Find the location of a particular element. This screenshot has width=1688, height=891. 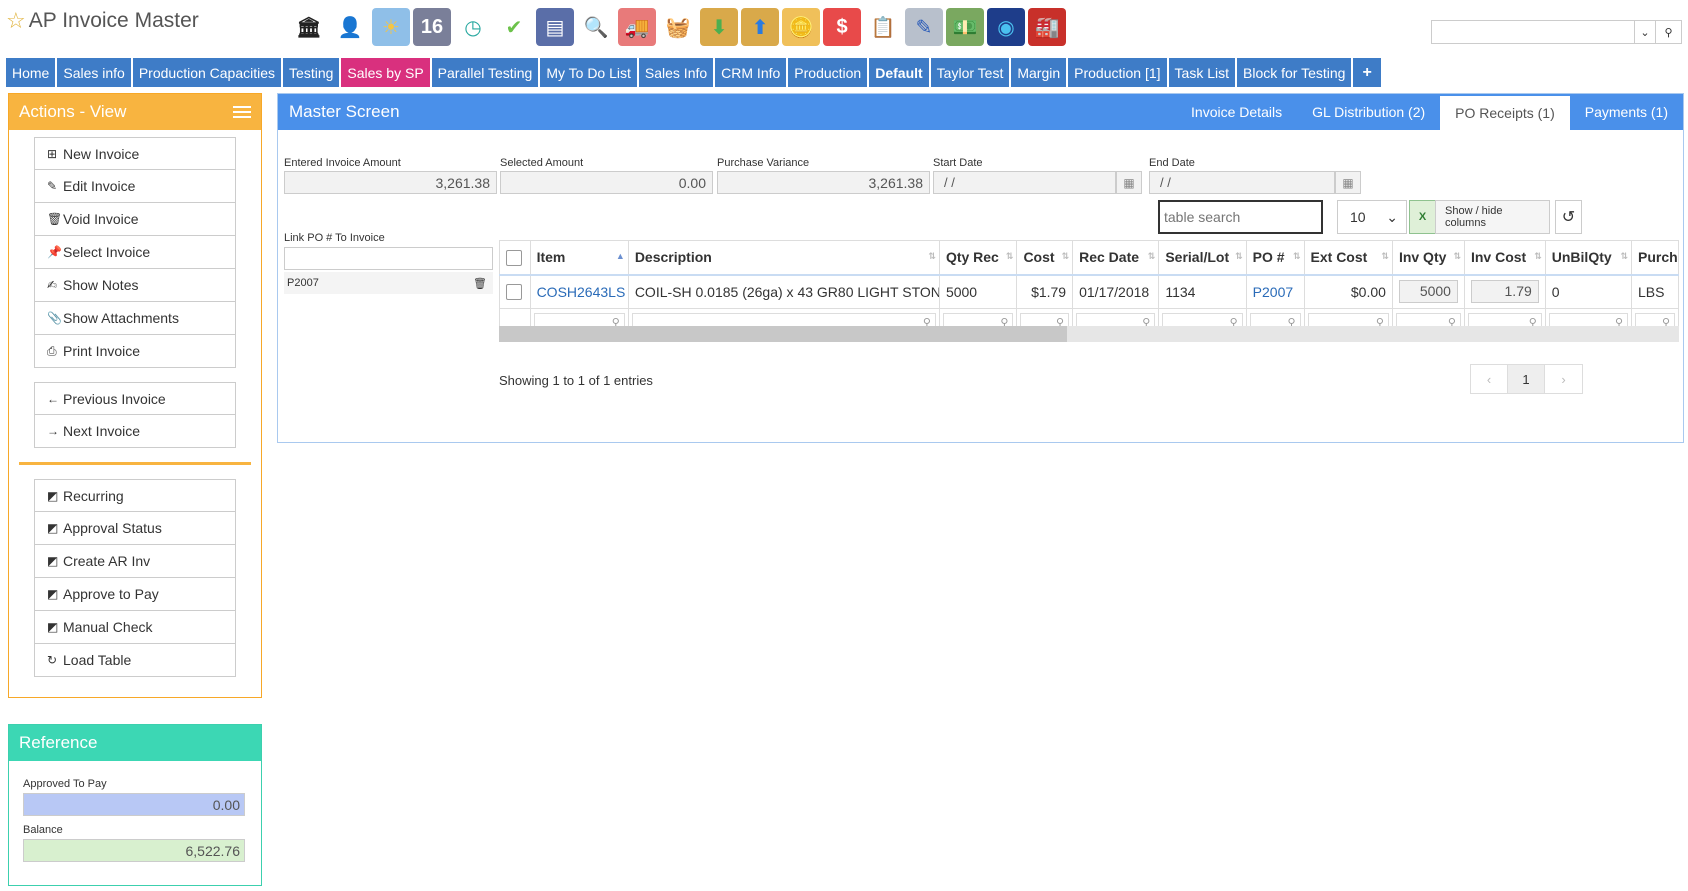

tab-taylor-test: Taylor Test is located at coordinates (970, 72).